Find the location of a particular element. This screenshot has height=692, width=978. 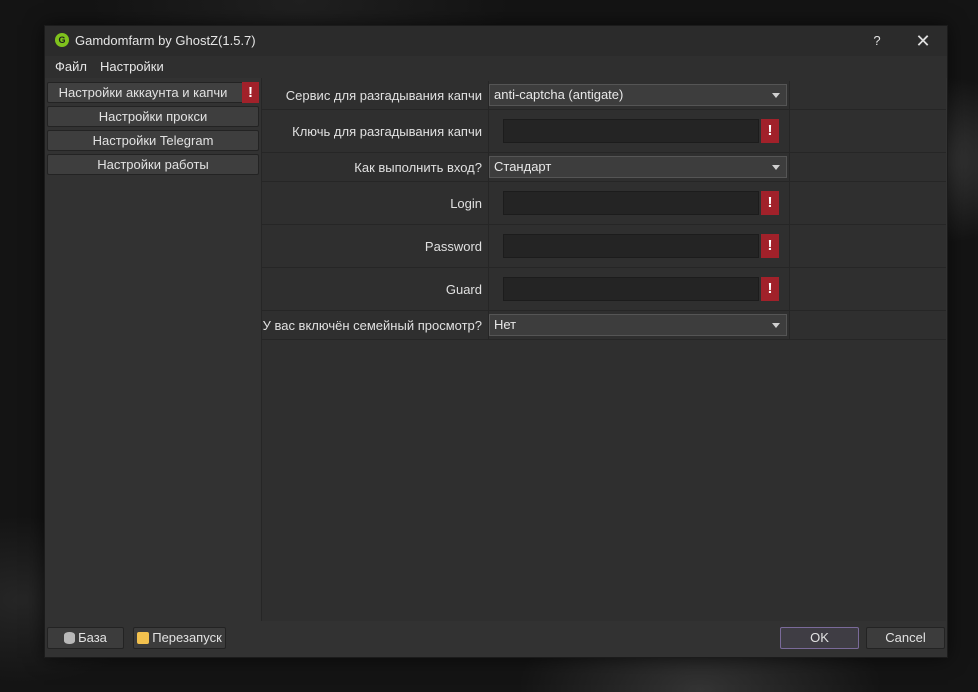

sidebar-item-telegram: Настройки Telegram is located at coordinates (153, 140).